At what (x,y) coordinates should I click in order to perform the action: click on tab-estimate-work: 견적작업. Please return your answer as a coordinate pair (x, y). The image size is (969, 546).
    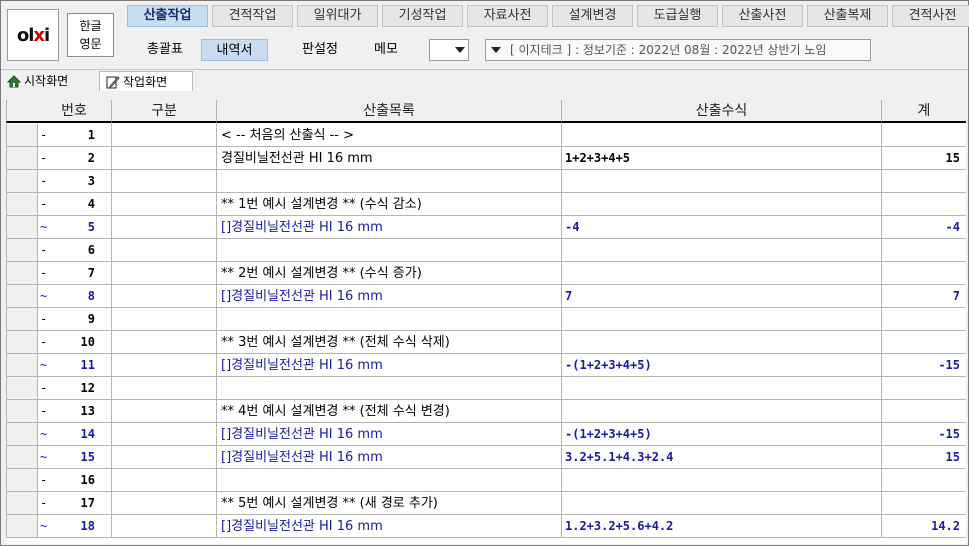
    Looking at the image, I should click on (252, 16).